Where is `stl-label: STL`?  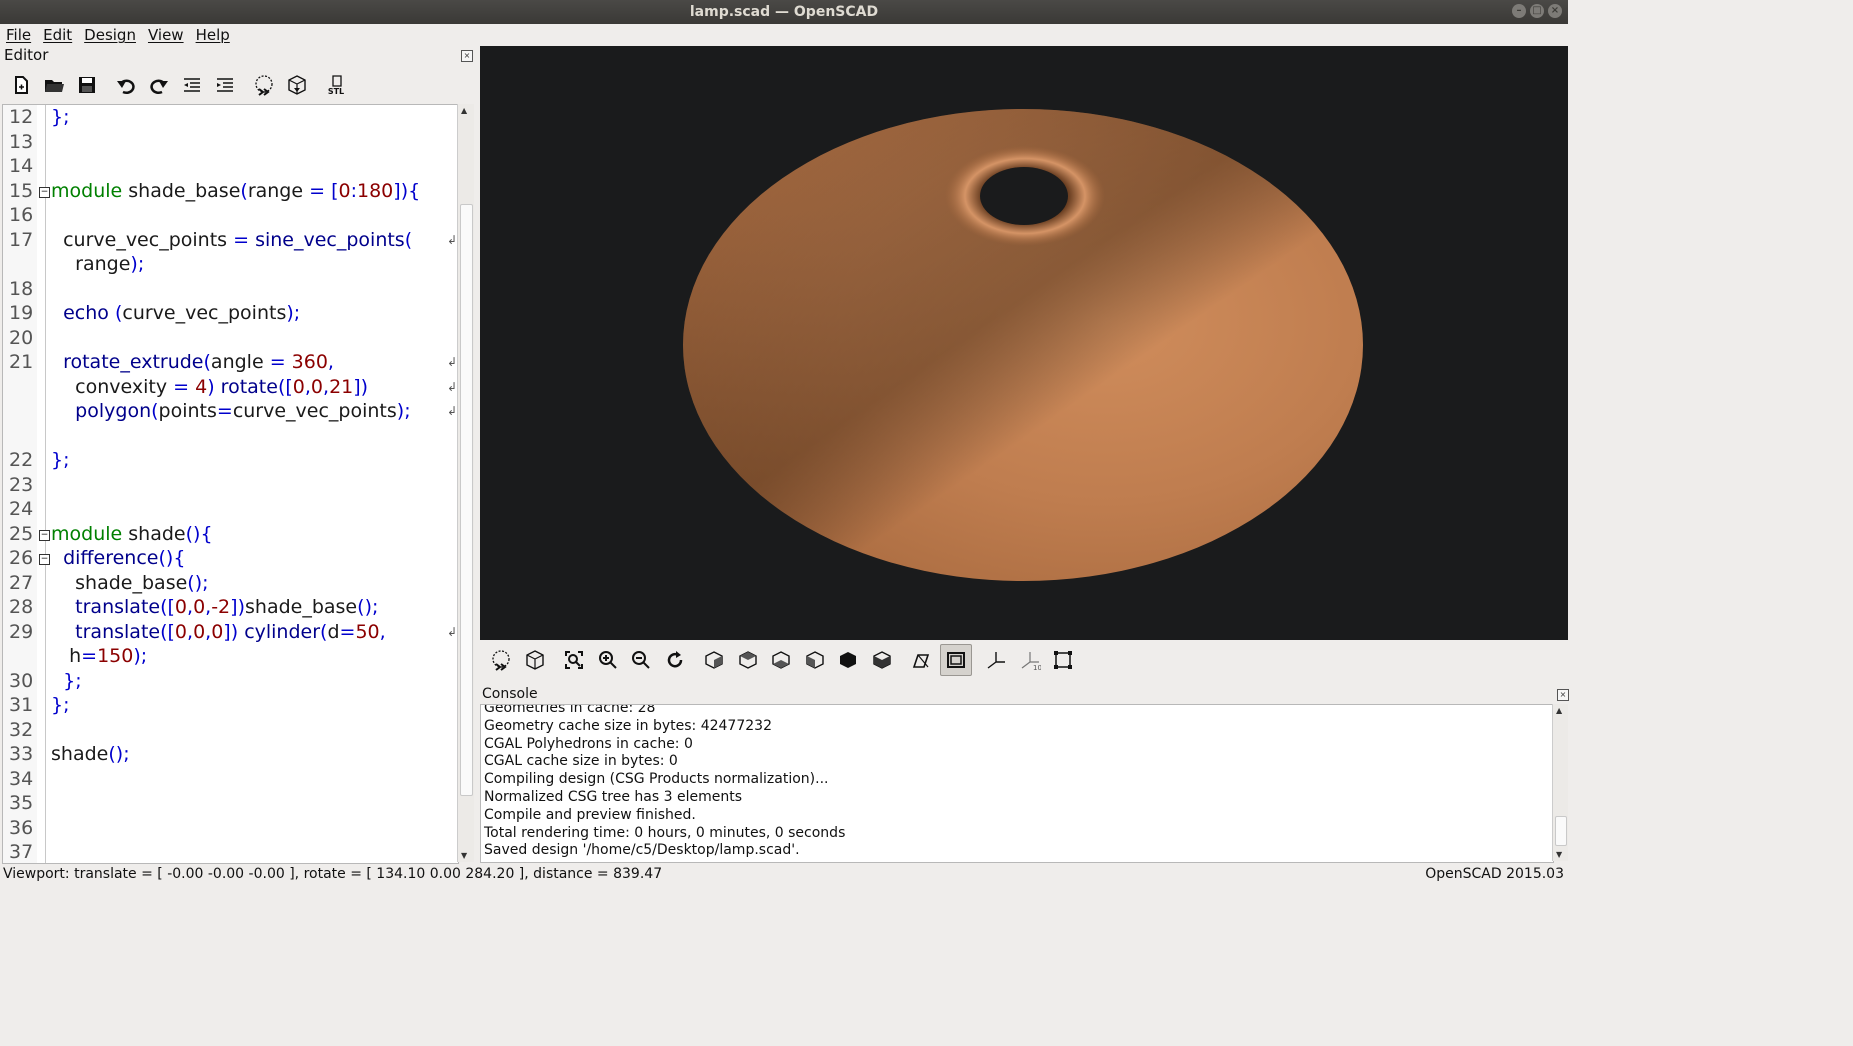 stl-label: STL is located at coordinates (336, 91).